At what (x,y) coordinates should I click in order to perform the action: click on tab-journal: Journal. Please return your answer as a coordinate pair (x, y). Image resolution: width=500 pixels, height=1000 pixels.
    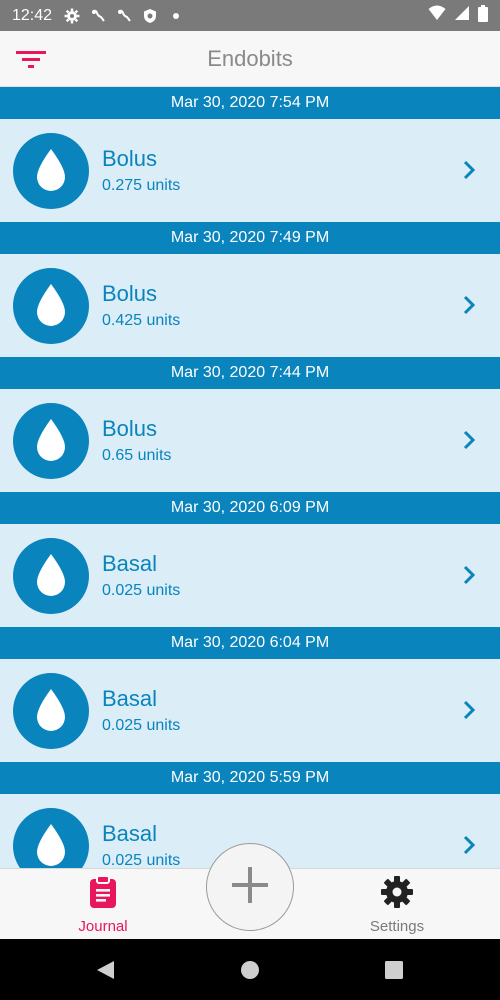
    Looking at the image, I should click on (103, 905).